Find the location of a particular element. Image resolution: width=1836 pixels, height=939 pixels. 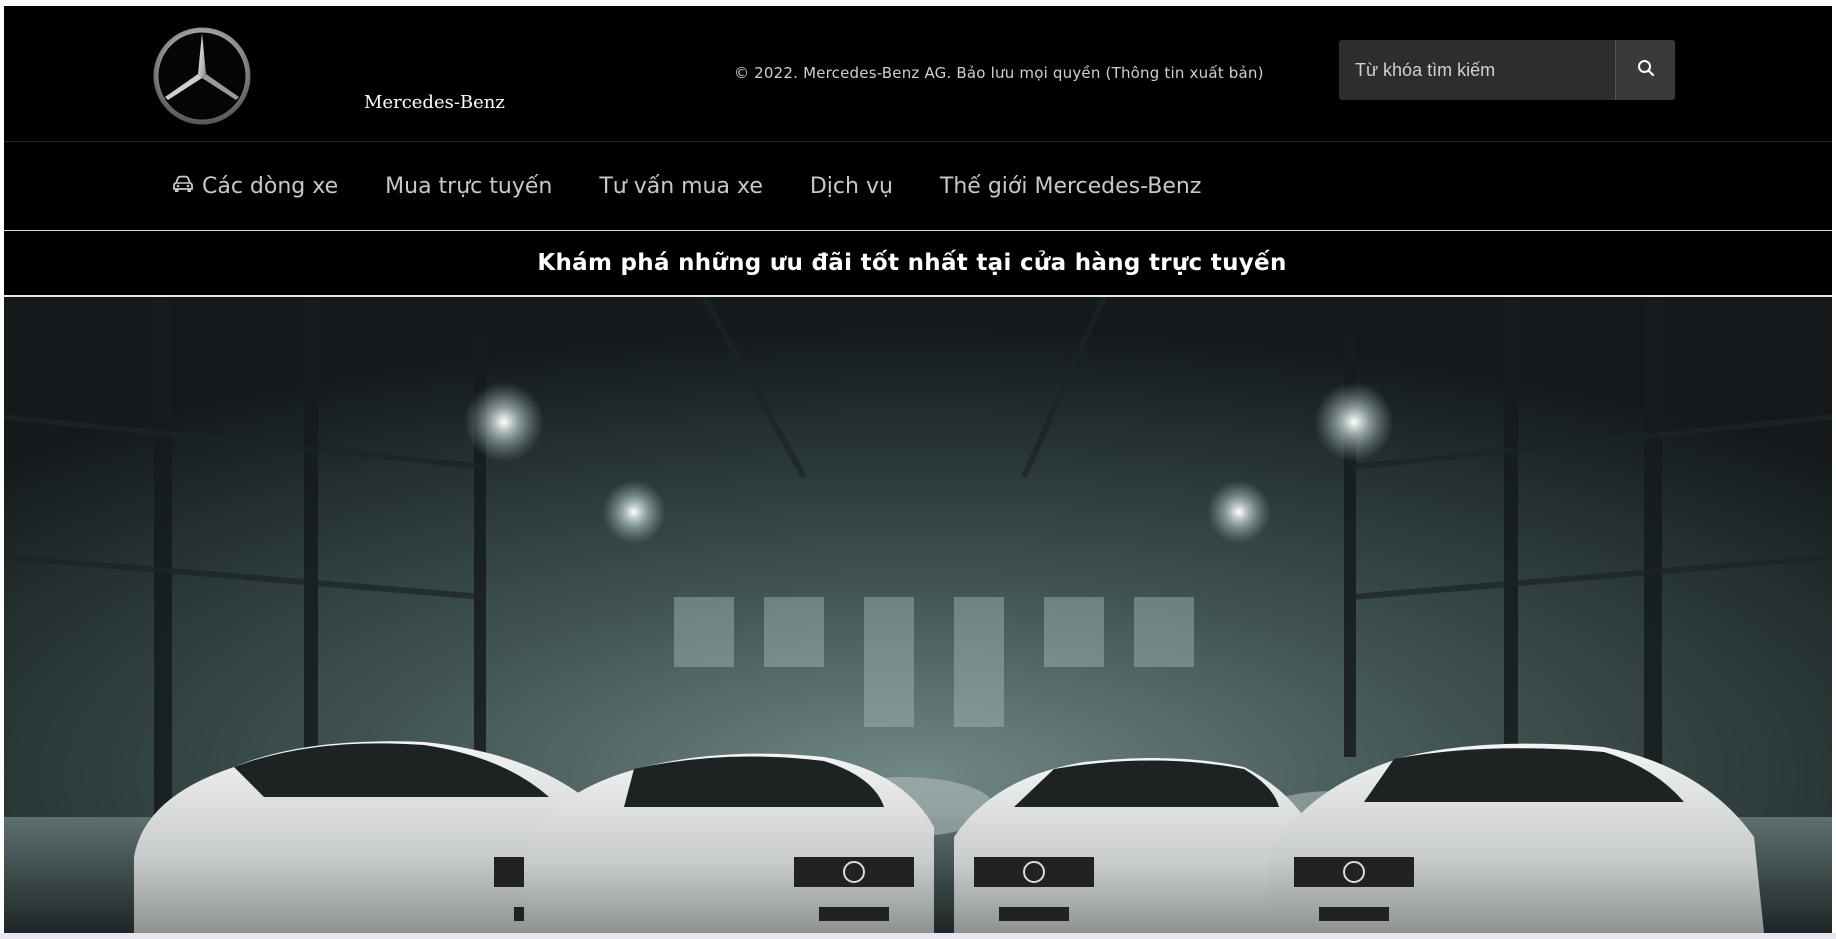

brand-name: Mercedes-Benz is located at coordinates (434, 102).